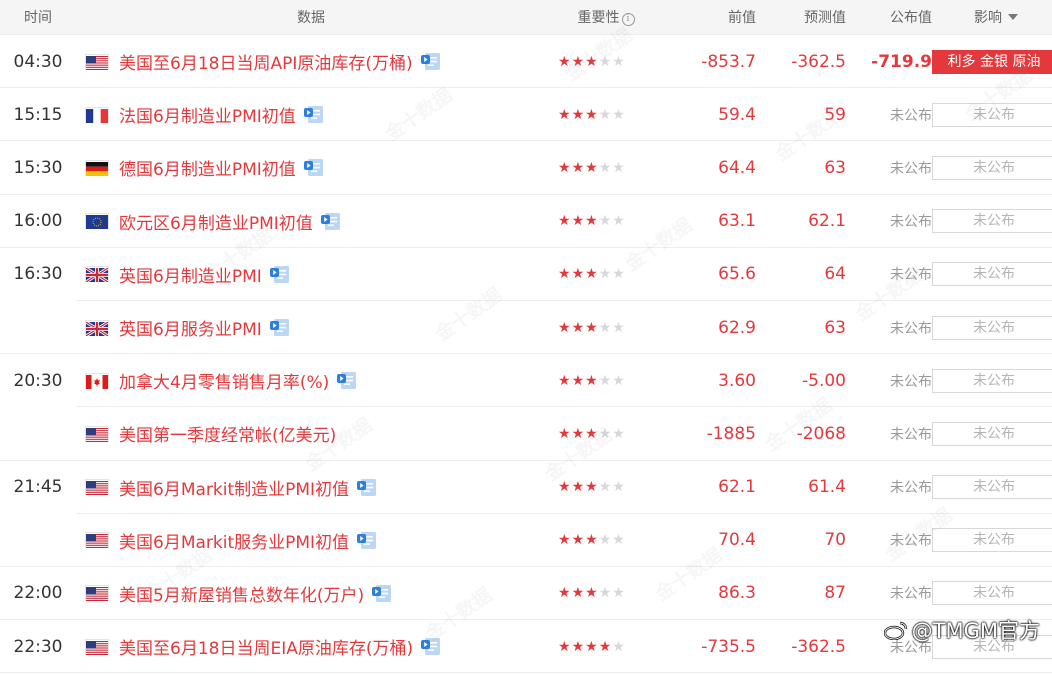  Describe the element at coordinates (737, 487) in the screenshot. I see `previous-value: 62.1` at that location.